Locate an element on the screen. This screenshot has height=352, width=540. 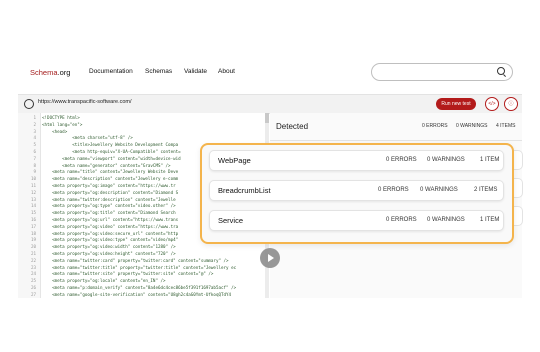
nav-documentation: Documentation is located at coordinates (111, 71).